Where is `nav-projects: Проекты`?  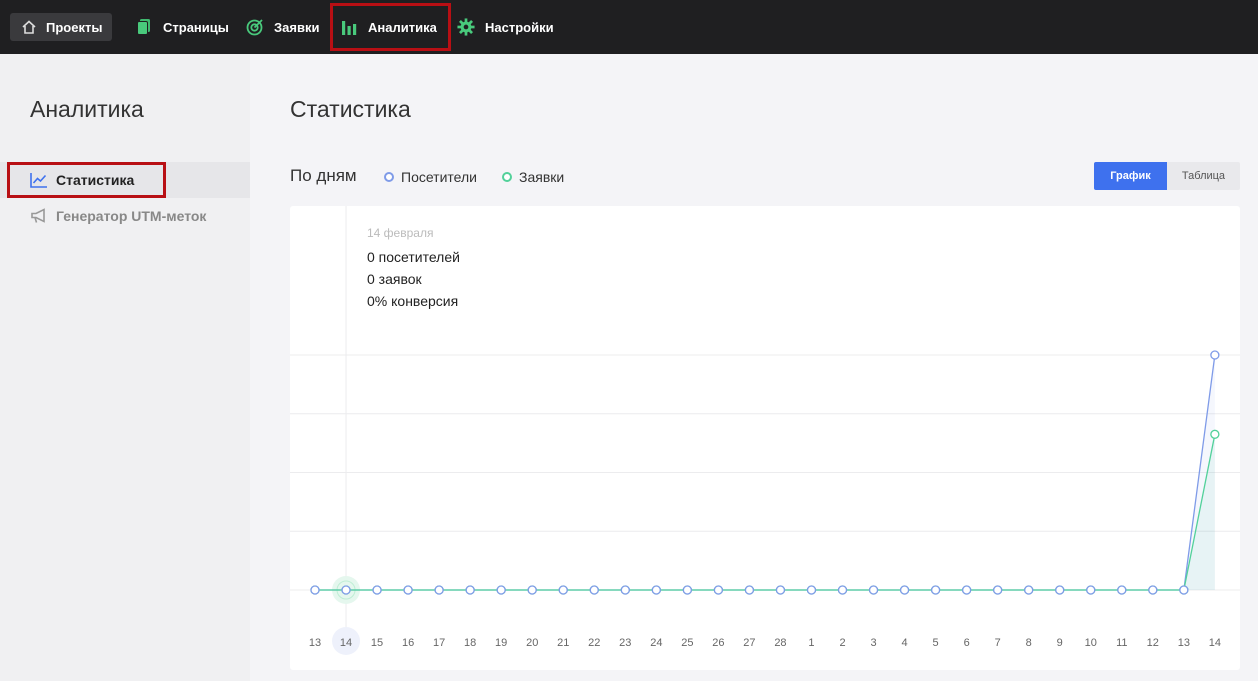
nav-projects: Проекты is located at coordinates (61, 27).